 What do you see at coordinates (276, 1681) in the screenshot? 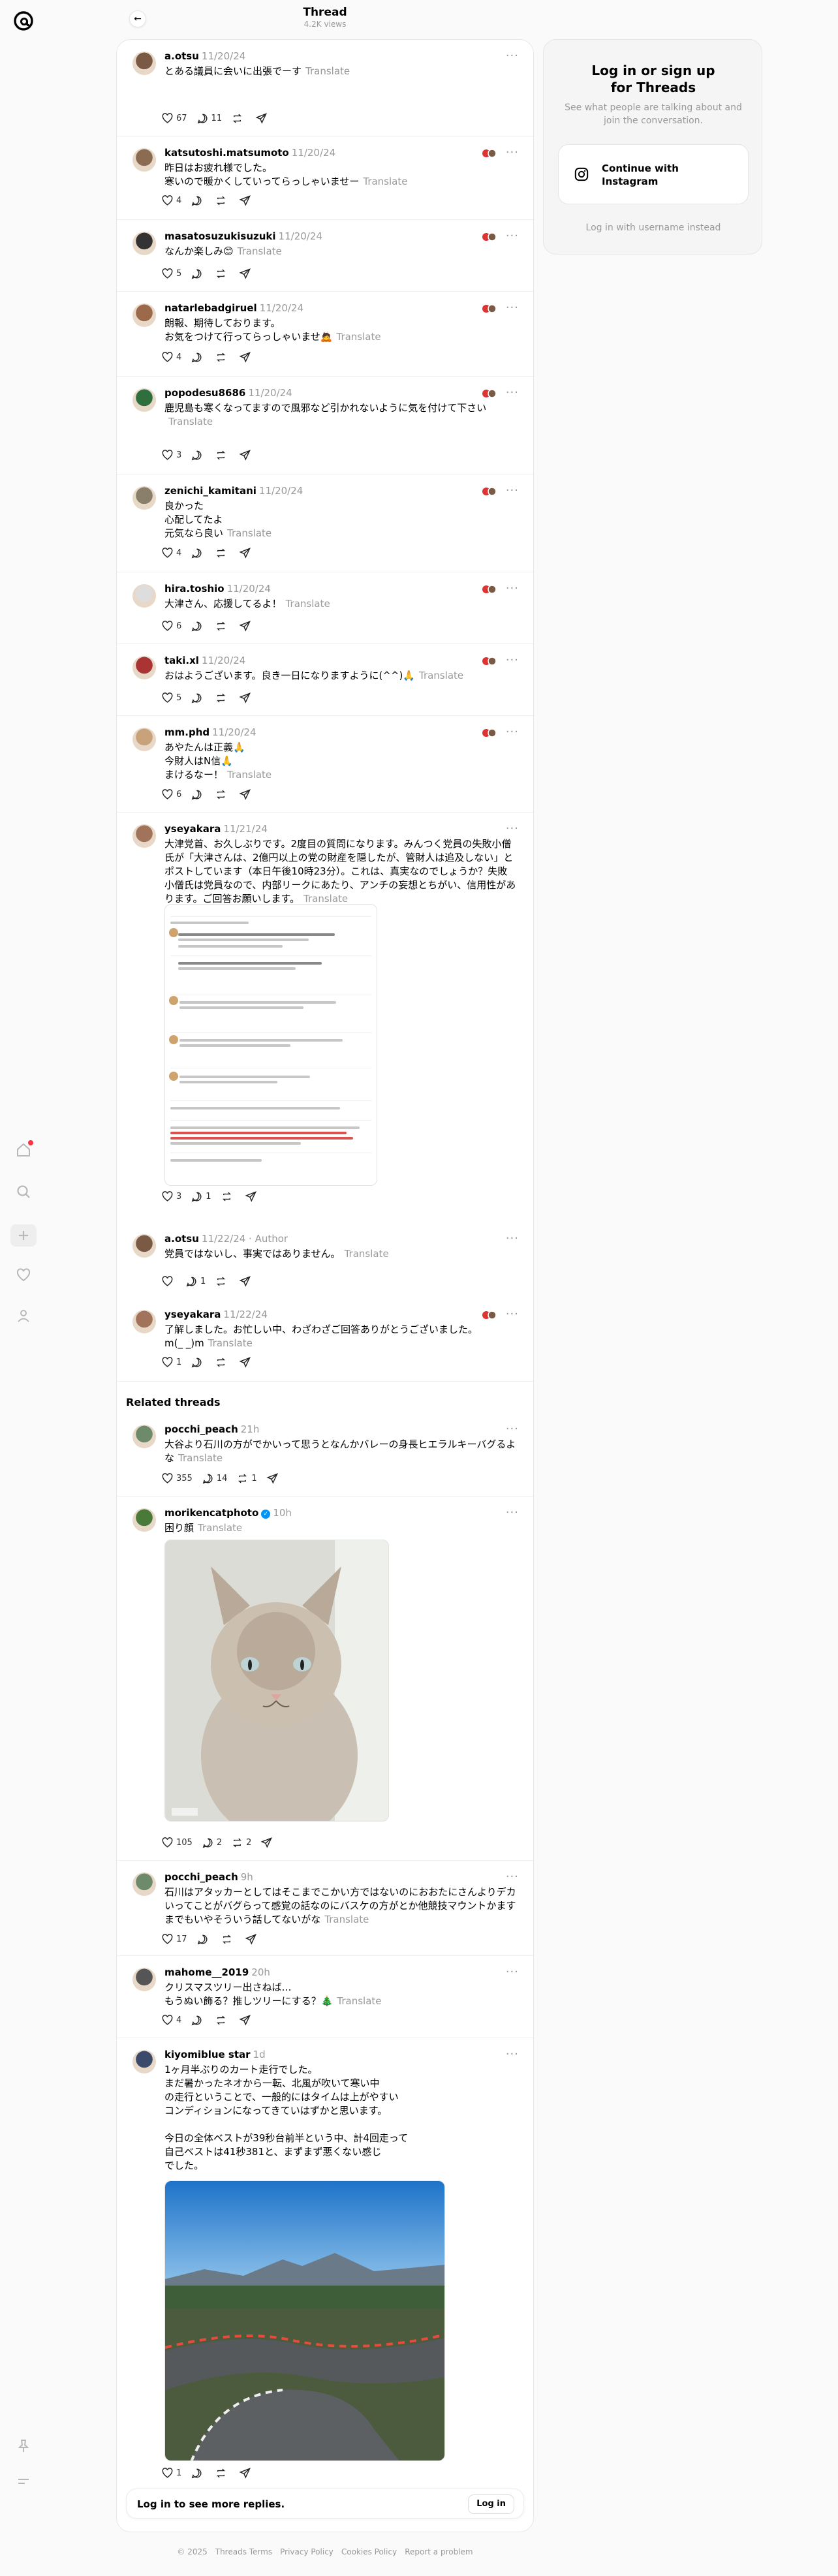
I see `cat-photo` at bounding box center [276, 1681].